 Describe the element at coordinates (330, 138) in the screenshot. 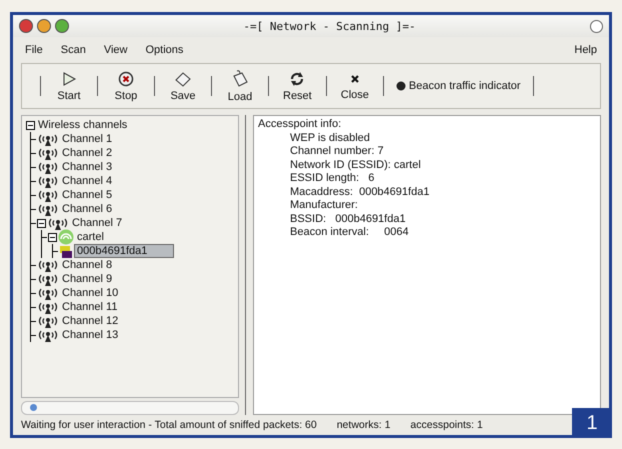

I see `info-line: WEP is disabled` at that location.